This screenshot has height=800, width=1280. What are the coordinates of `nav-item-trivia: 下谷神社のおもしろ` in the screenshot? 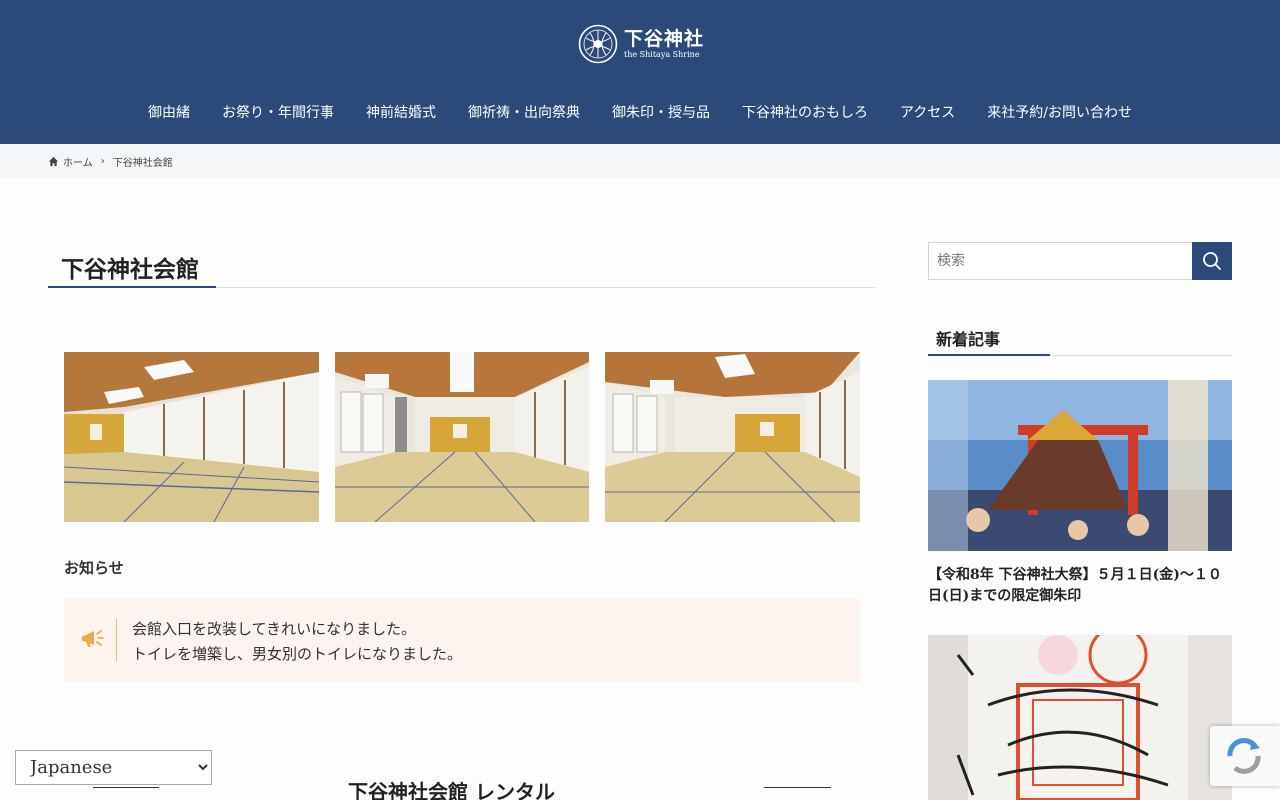 It's located at (805, 112).